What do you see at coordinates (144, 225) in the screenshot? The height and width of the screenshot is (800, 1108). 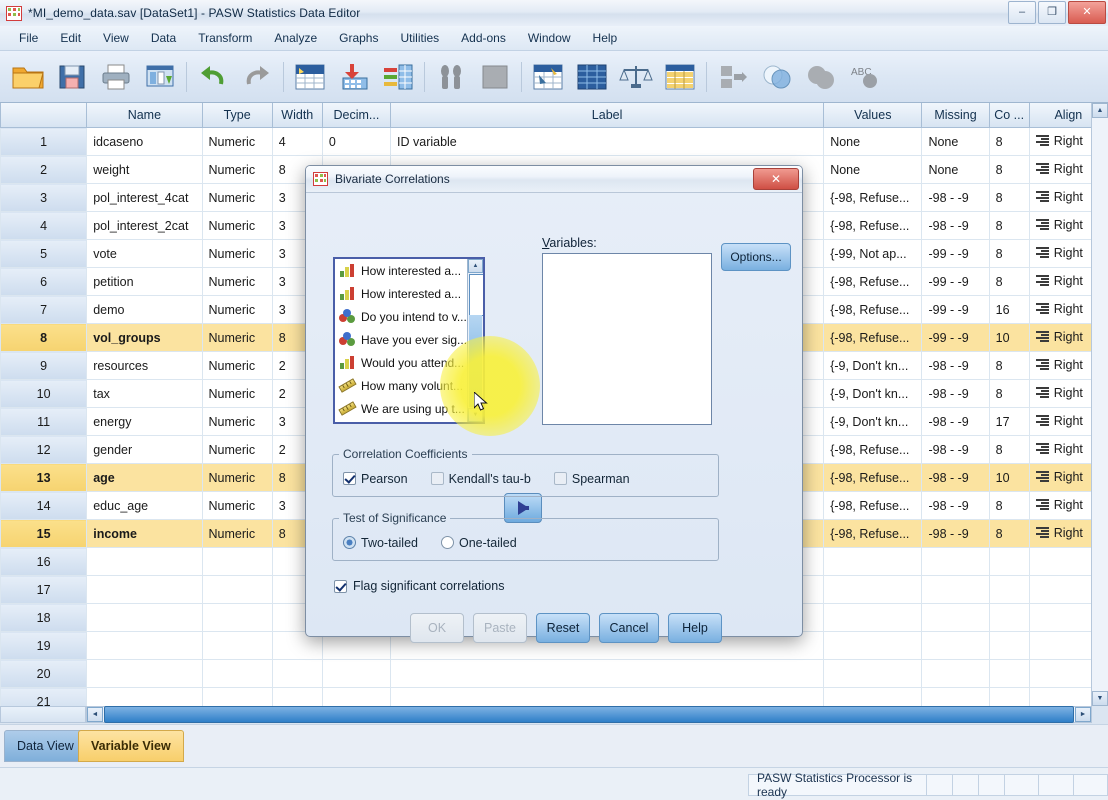 I see `cell-name: pol_interest_2cat` at bounding box center [144, 225].